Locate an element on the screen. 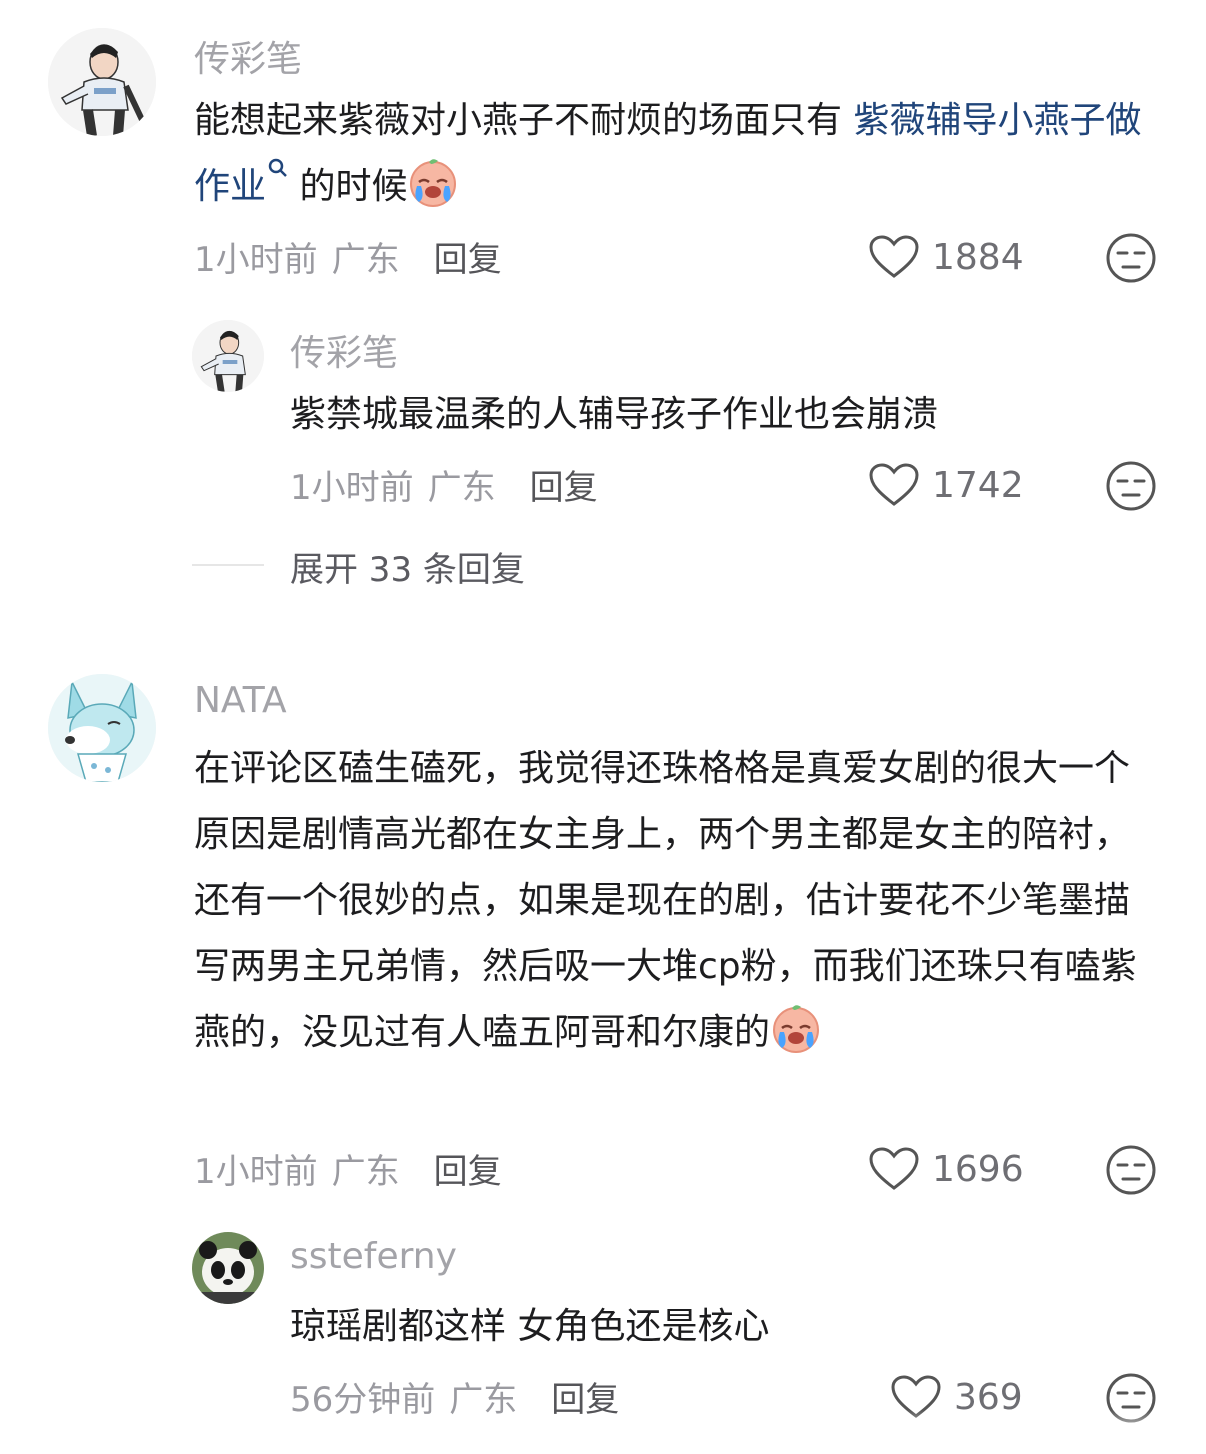 Image resolution: width=1206 pixels, height=1454 pixels. like-count: 1696 is located at coordinates (978, 1169).